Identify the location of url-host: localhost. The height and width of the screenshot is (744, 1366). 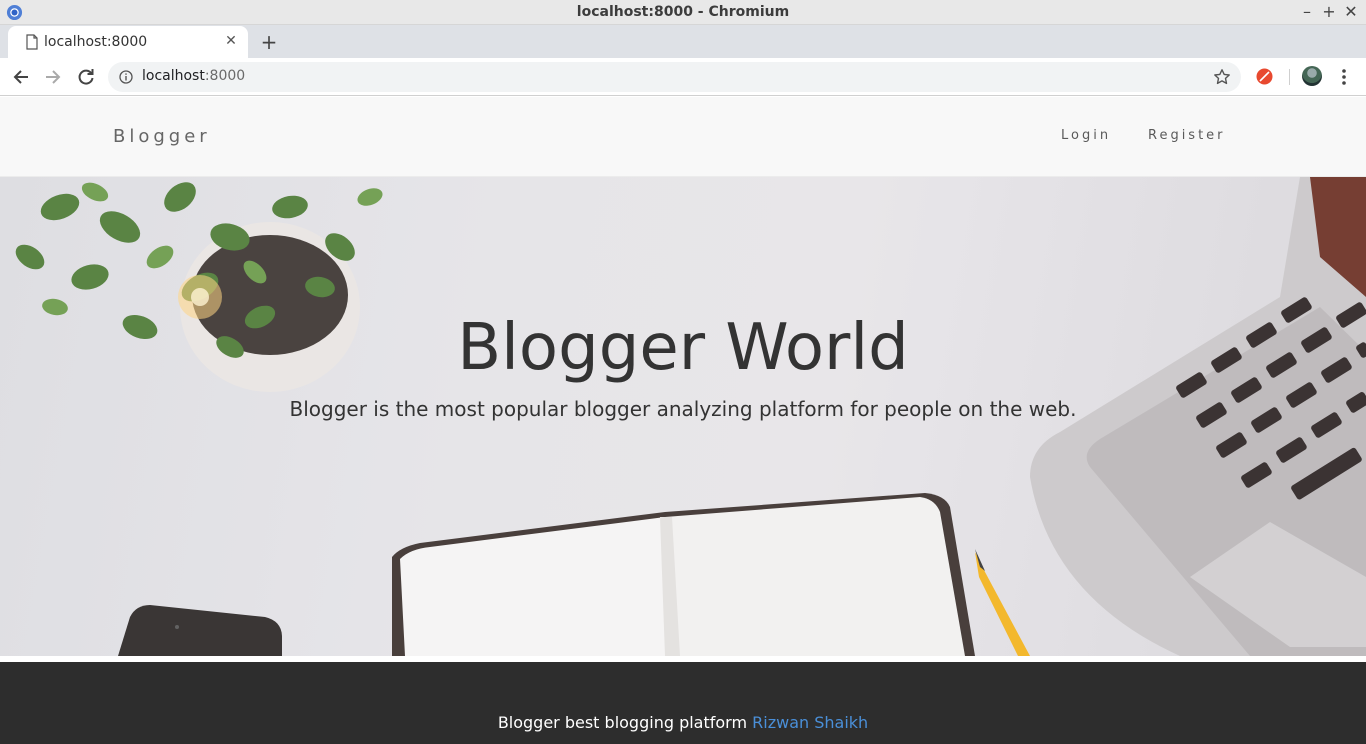
(173, 76).